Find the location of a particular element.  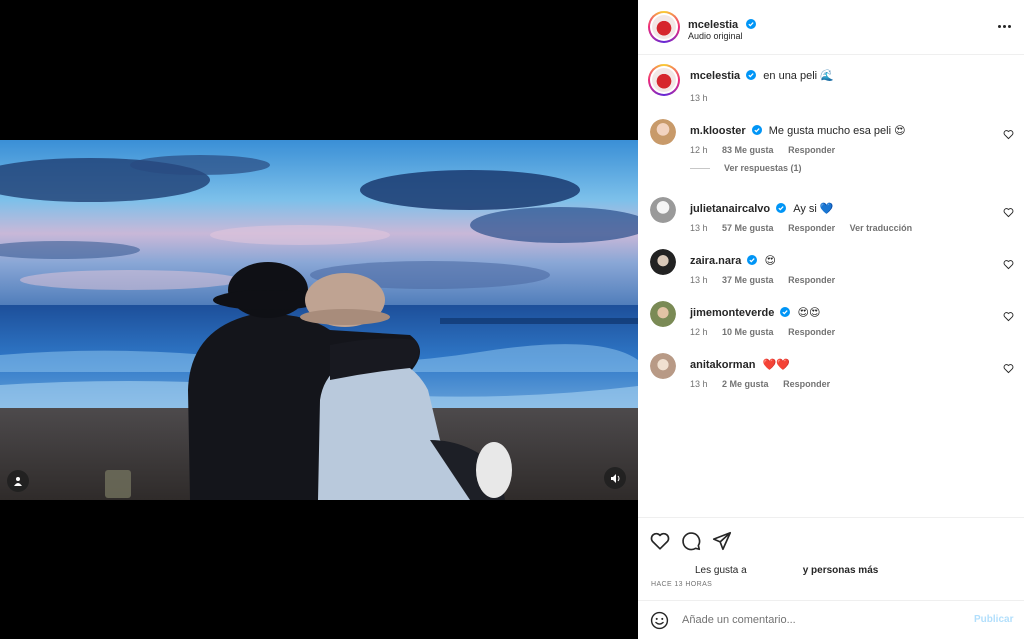

comment-username: jimemonteverde is located at coordinates (732, 313).